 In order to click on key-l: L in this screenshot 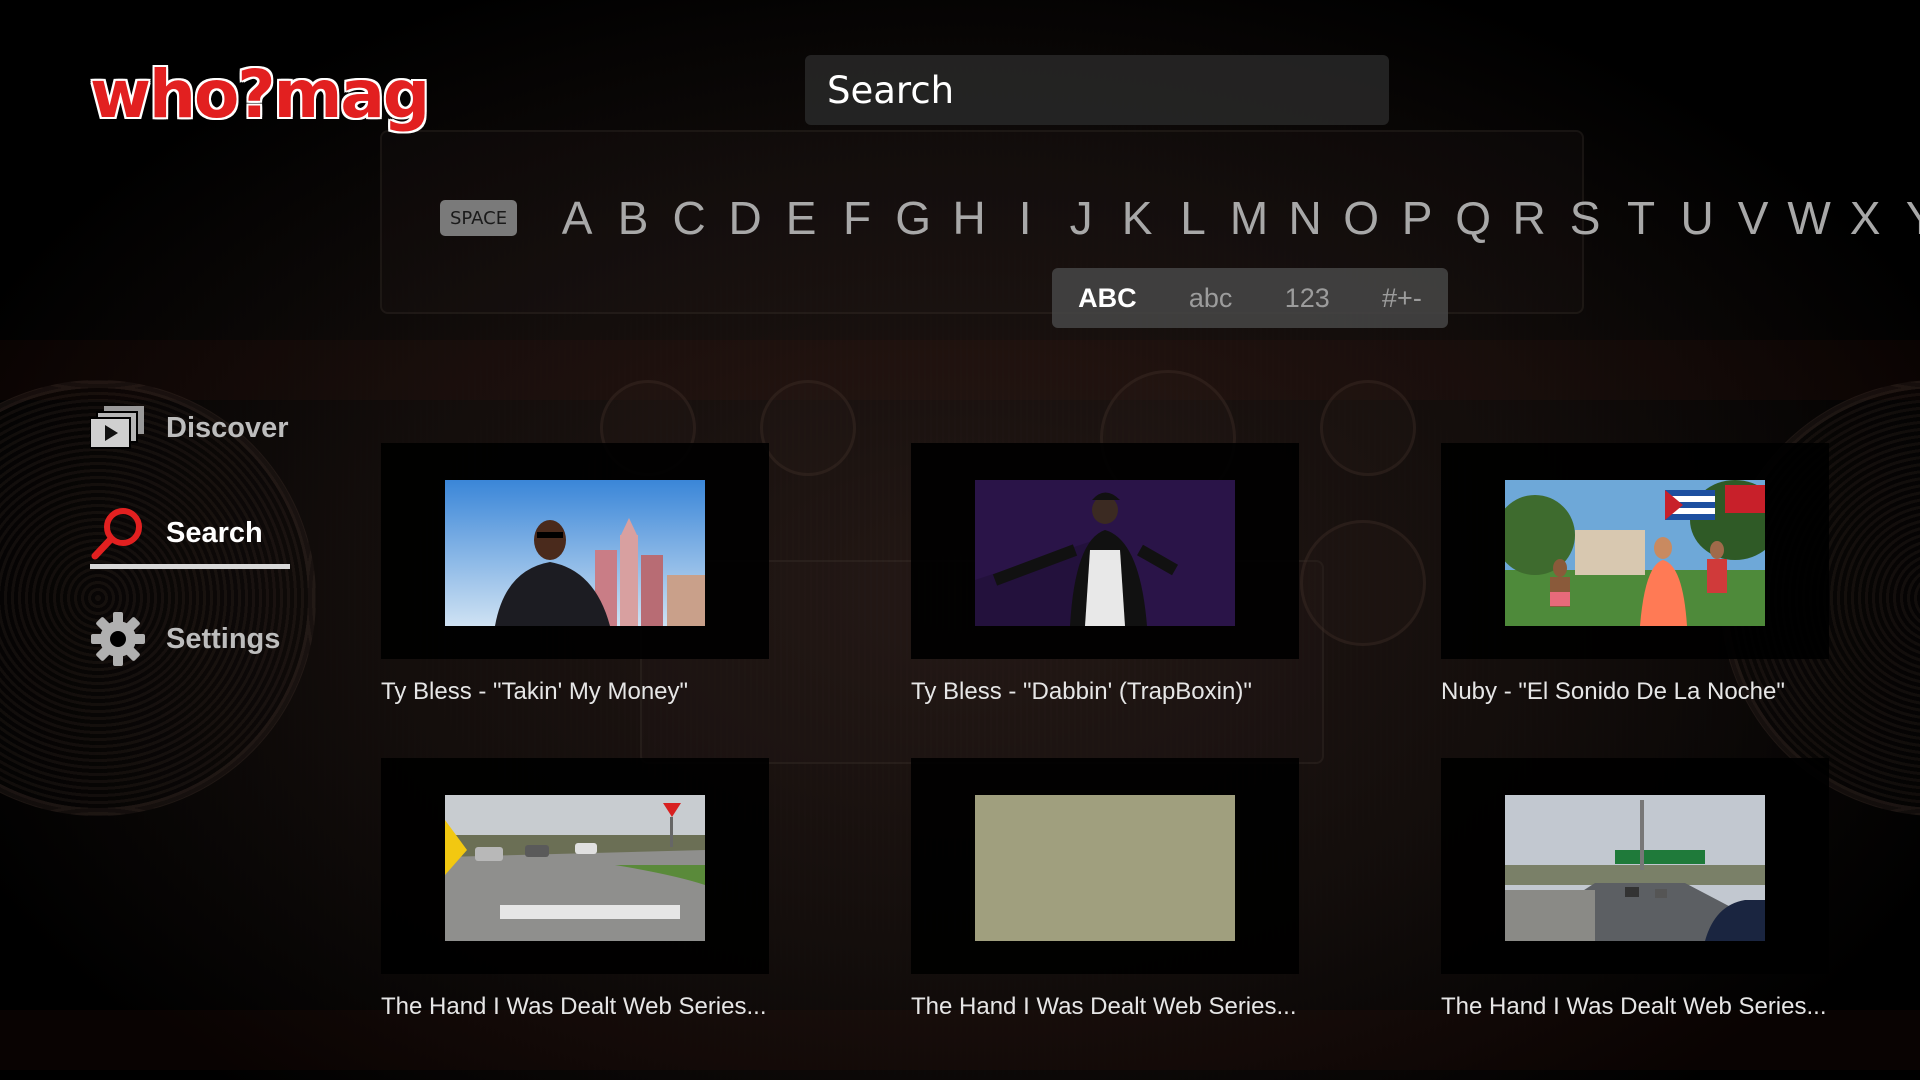, I will do `click(1193, 218)`.